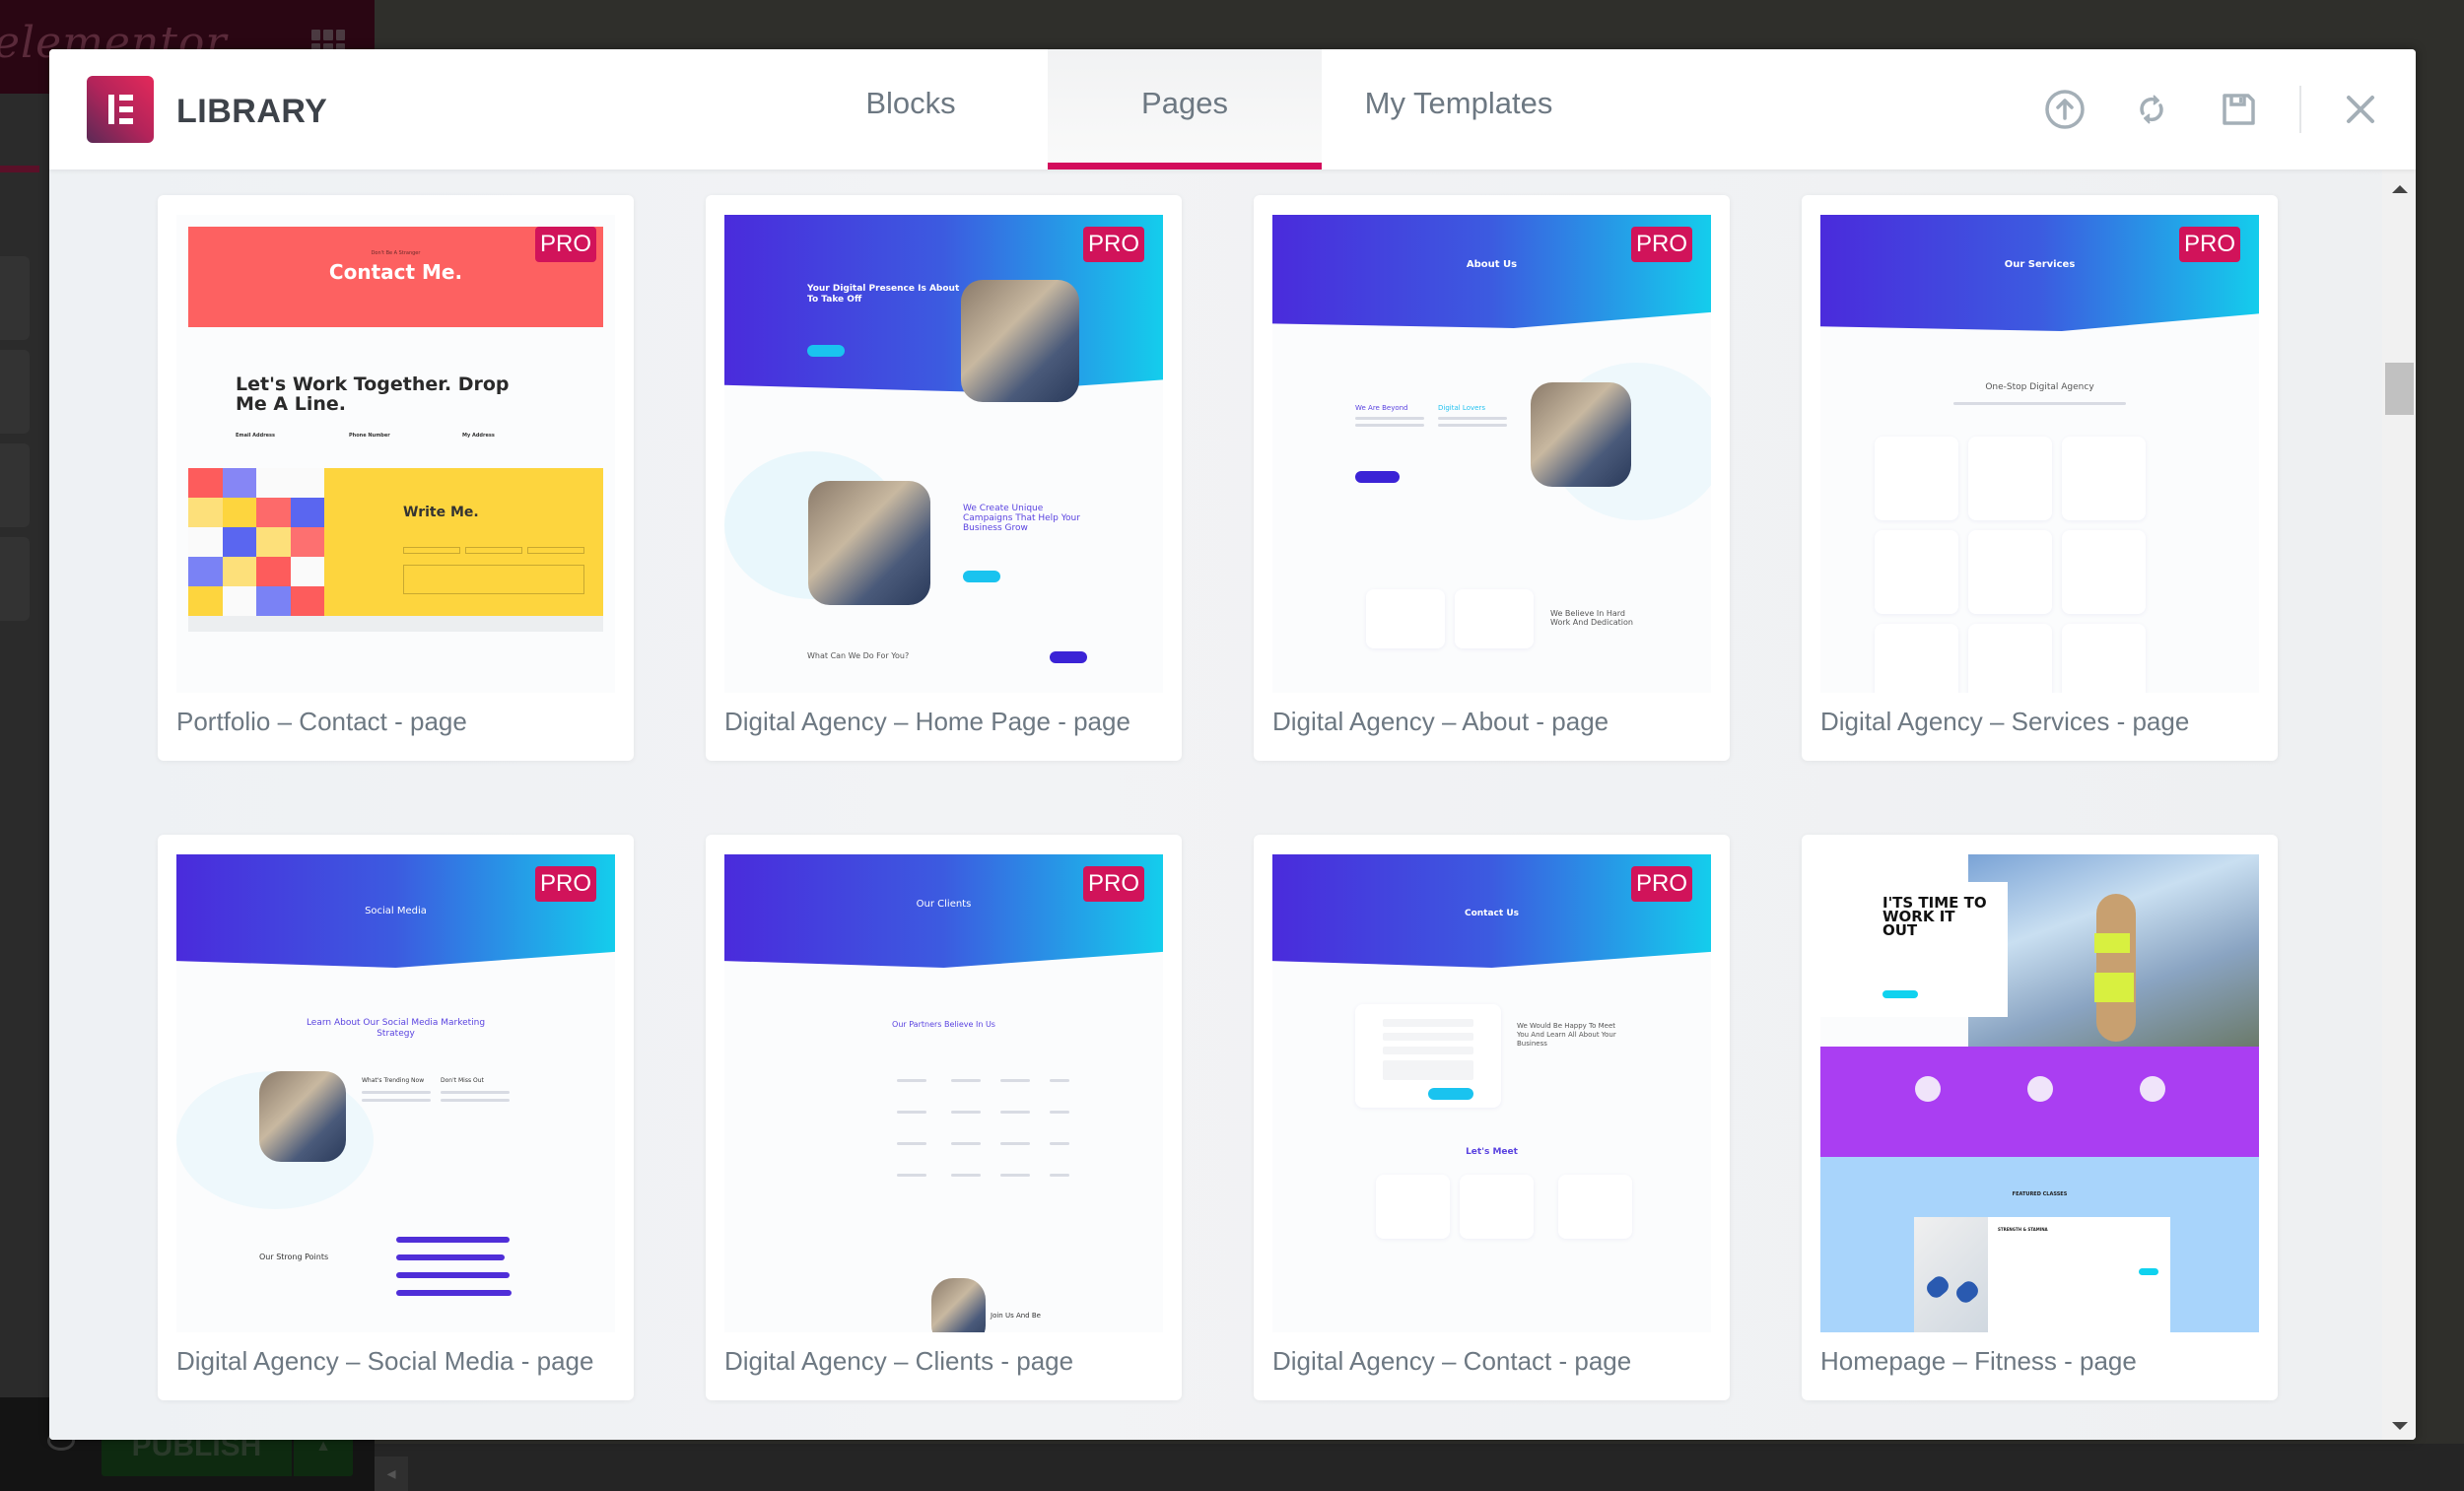 This screenshot has height=1491, width=2464. Describe the element at coordinates (2005, 721) in the screenshot. I see `template-title: Digital Agency – Services - page` at that location.